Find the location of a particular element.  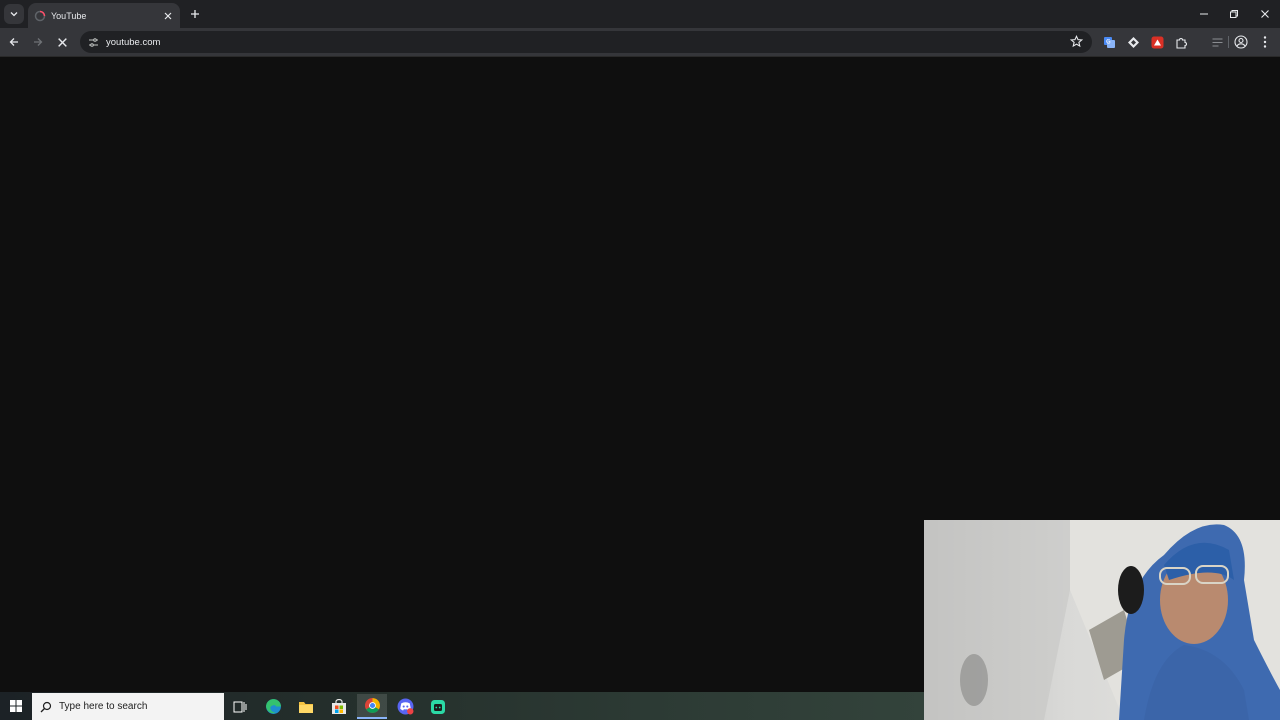

webcam-overlay is located at coordinates (1102, 620).